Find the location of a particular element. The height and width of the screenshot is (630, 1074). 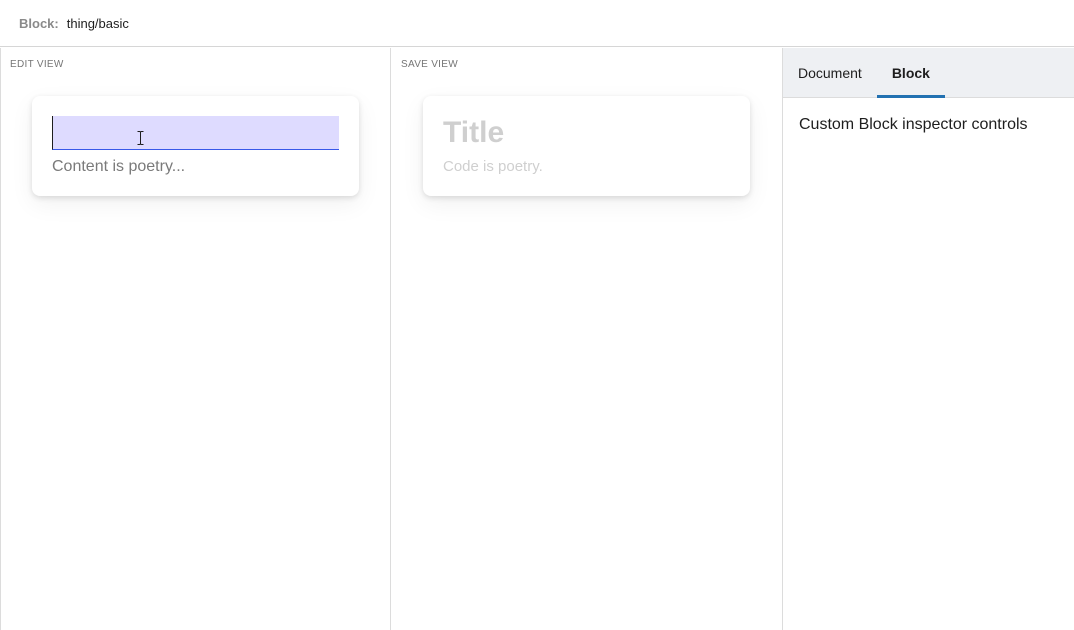

save-block-card: Title Code is poetry. is located at coordinates (586, 146).